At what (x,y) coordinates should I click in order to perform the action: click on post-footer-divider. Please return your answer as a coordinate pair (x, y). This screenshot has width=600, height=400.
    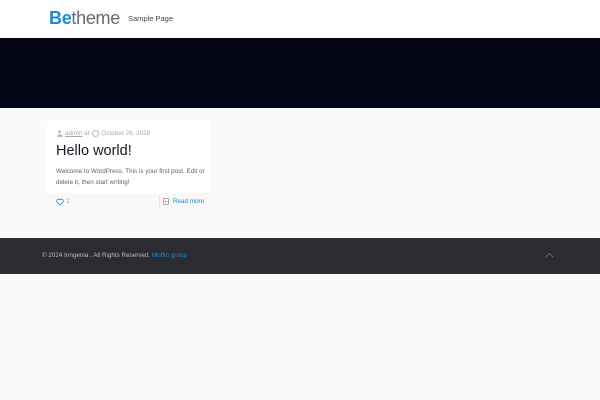
    Looking at the image, I should click on (159, 202).